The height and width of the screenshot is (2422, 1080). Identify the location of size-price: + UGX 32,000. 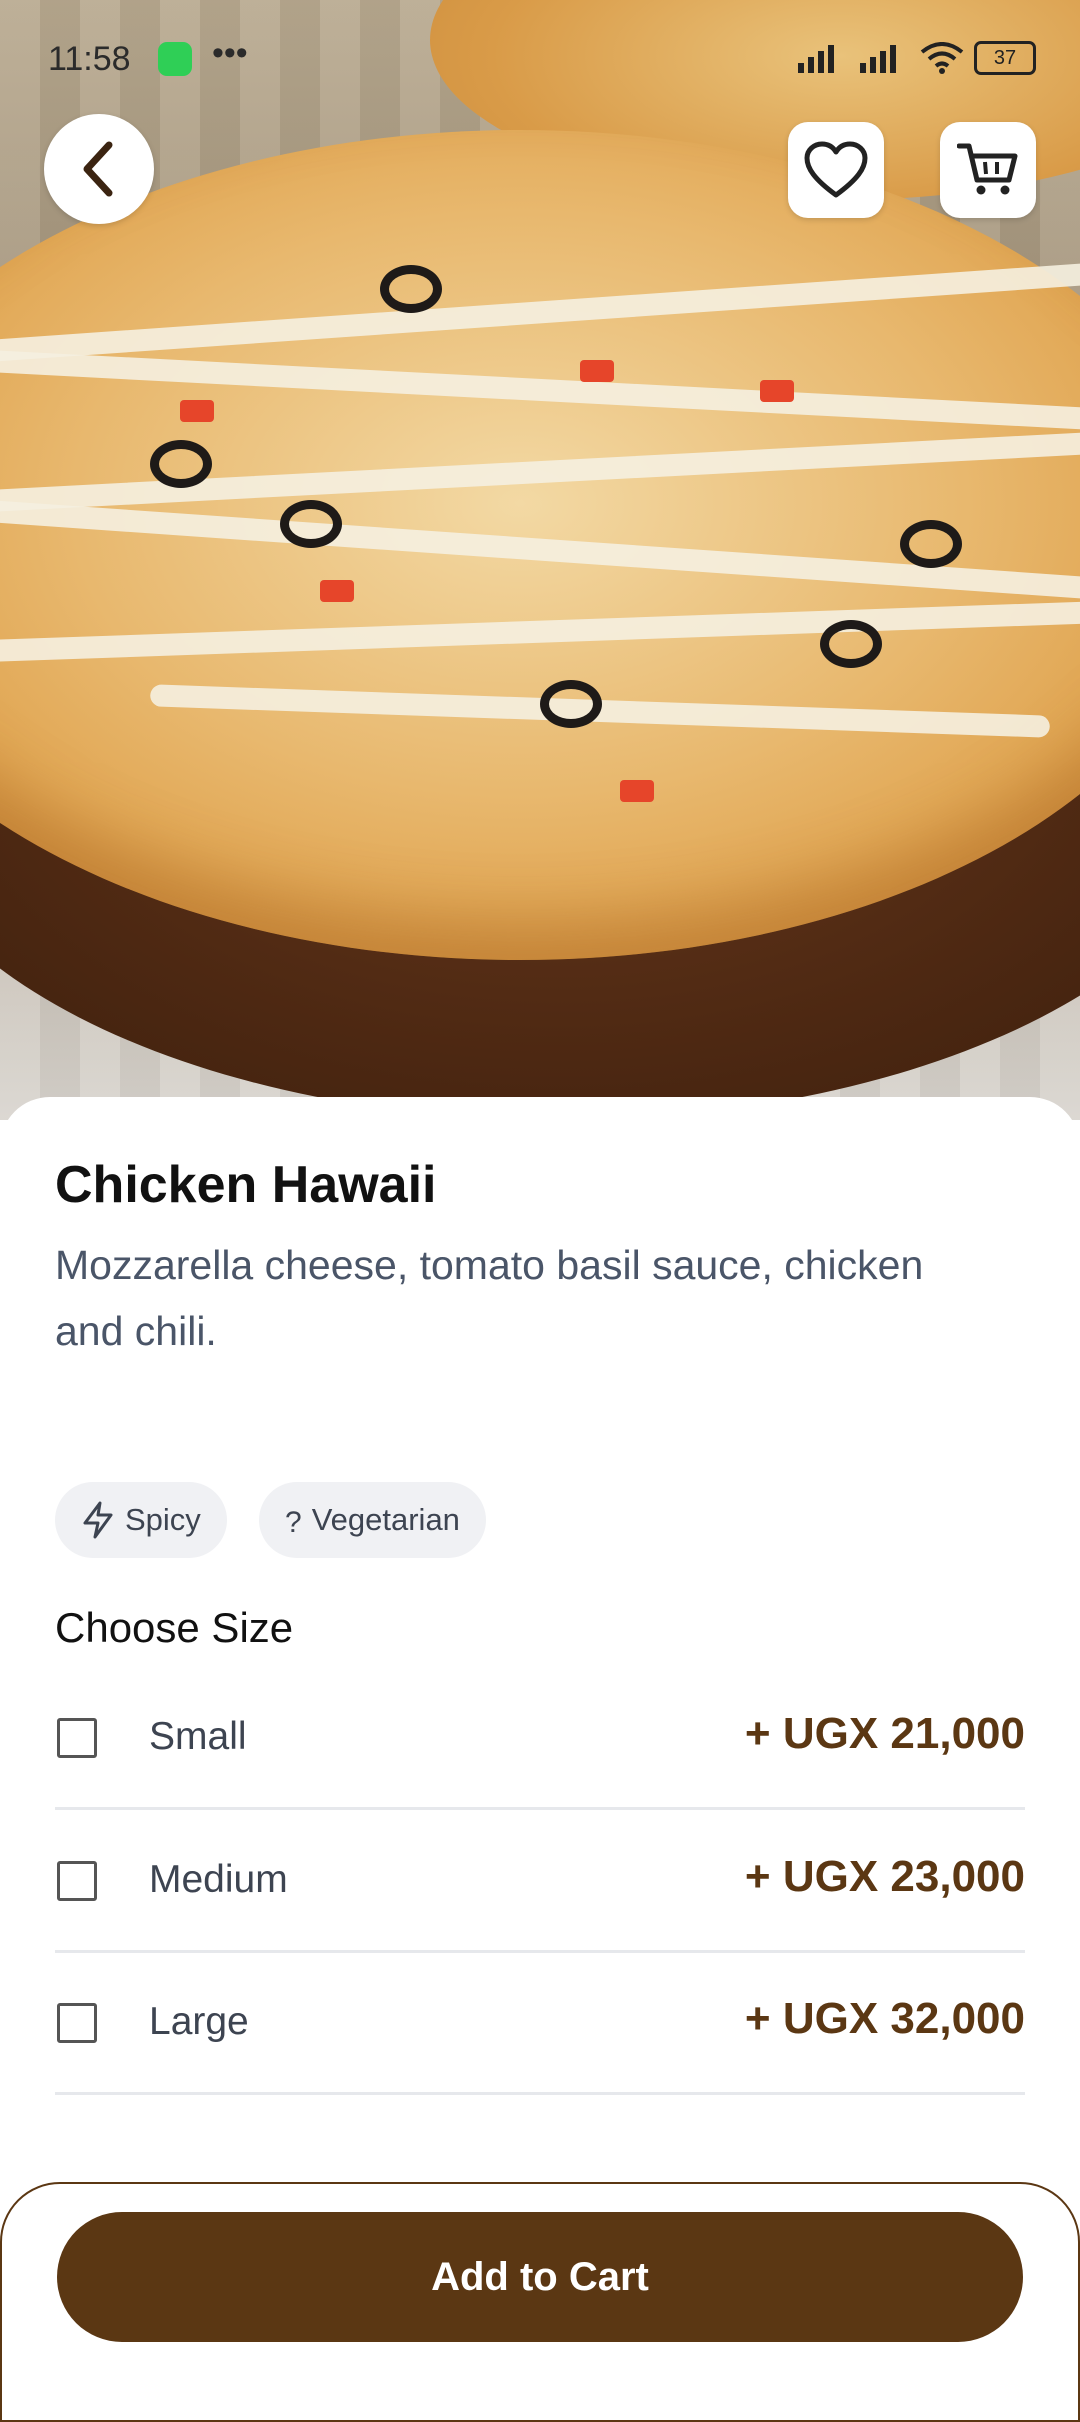
(884, 2018).